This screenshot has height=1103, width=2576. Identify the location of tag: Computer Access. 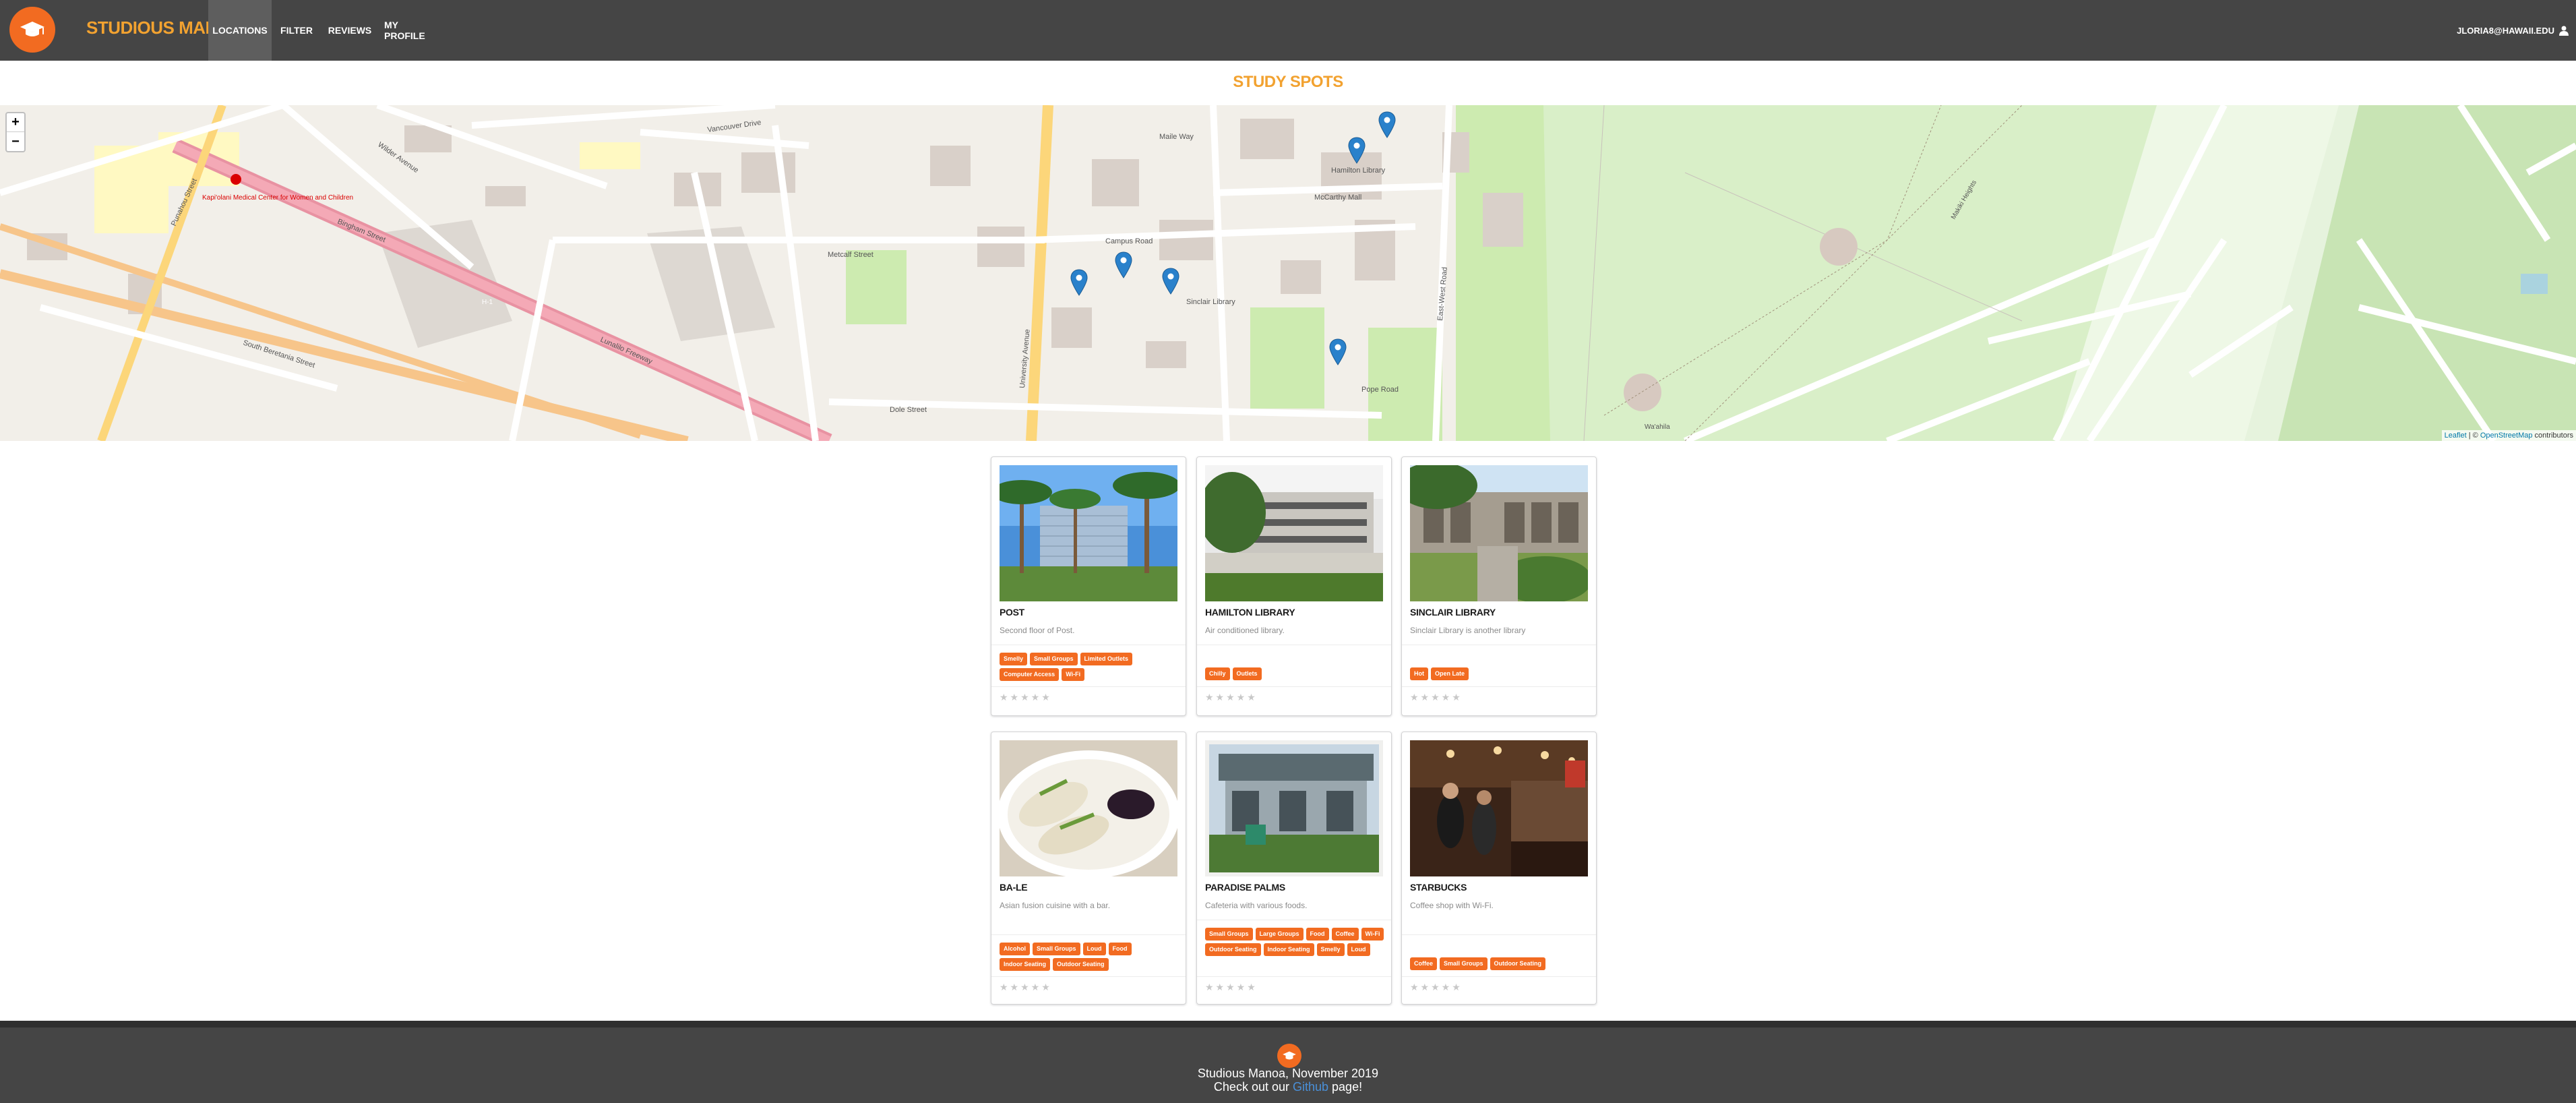
(1030, 675).